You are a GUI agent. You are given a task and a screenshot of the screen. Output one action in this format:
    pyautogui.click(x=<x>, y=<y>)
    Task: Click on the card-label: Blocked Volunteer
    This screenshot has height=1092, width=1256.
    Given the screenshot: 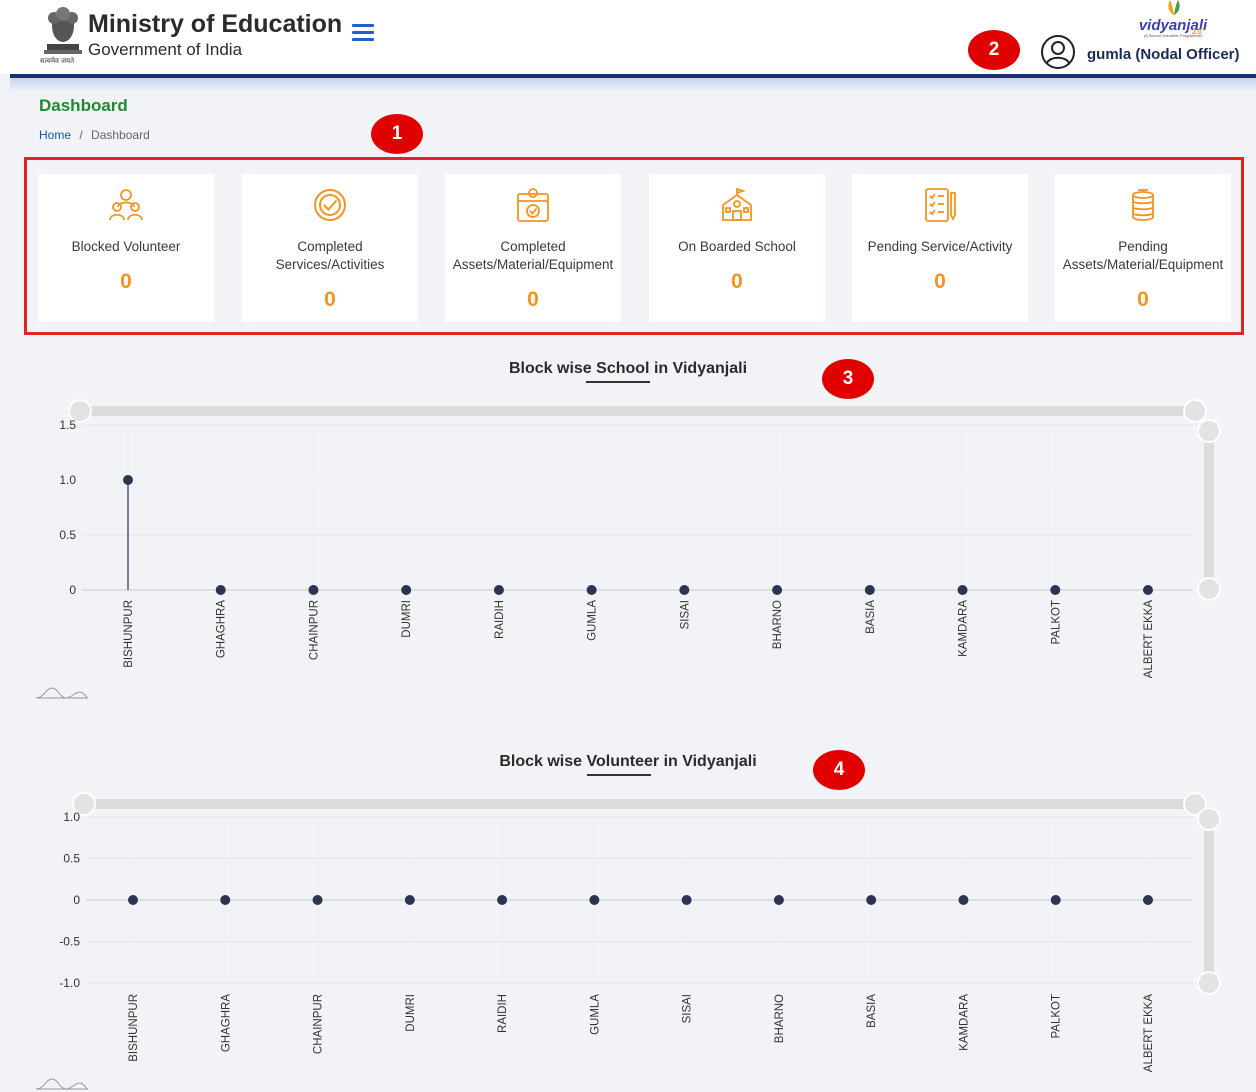 What is the action you would take?
    pyautogui.click(x=126, y=246)
    